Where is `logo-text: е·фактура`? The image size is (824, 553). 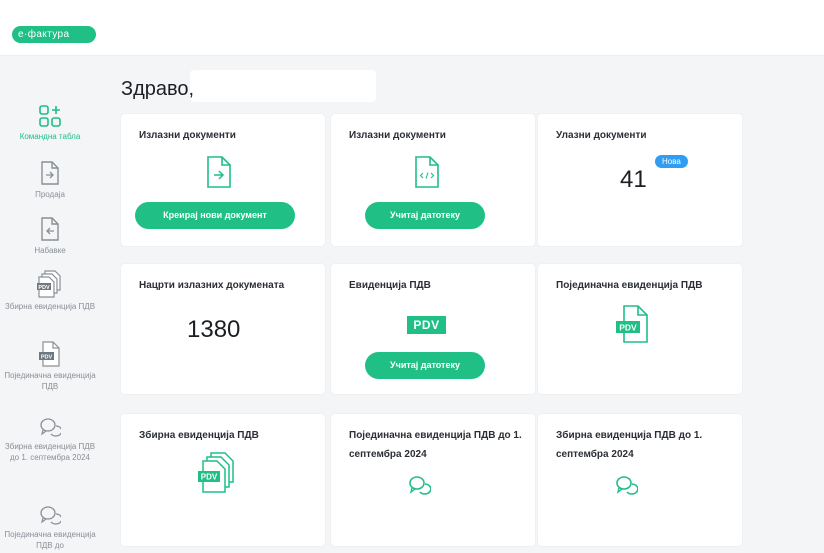
logo-text: е·фактура is located at coordinates (44, 34).